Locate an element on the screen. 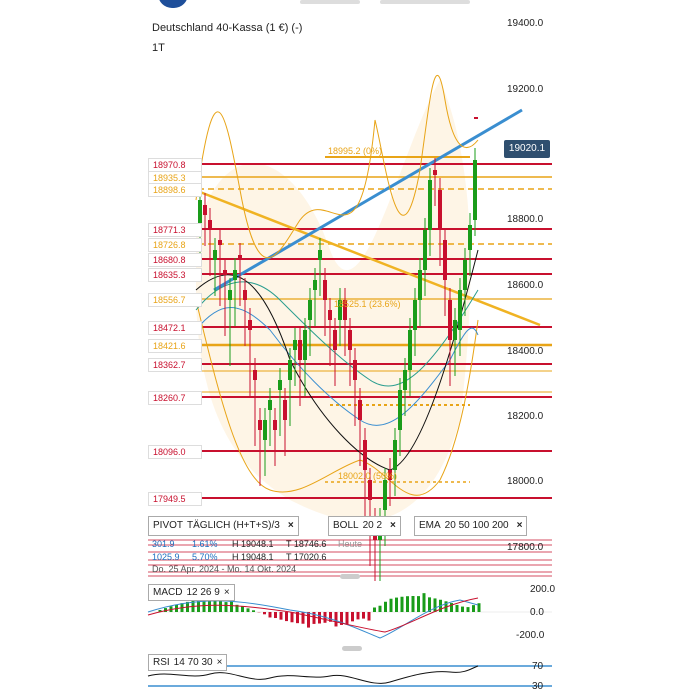  level-label: 18421.6 is located at coordinates (175, 346).